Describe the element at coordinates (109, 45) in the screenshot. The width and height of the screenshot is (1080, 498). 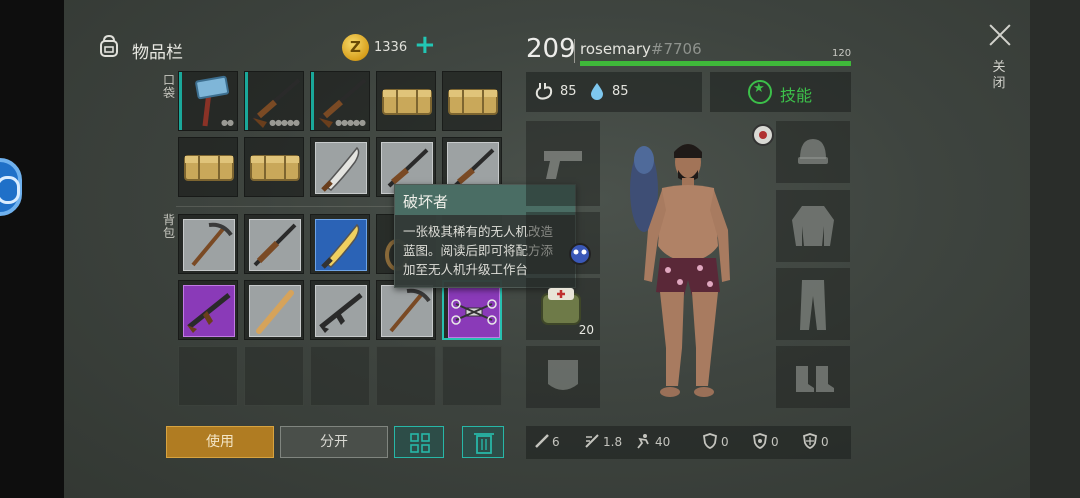
I see `backpack-icon` at that location.